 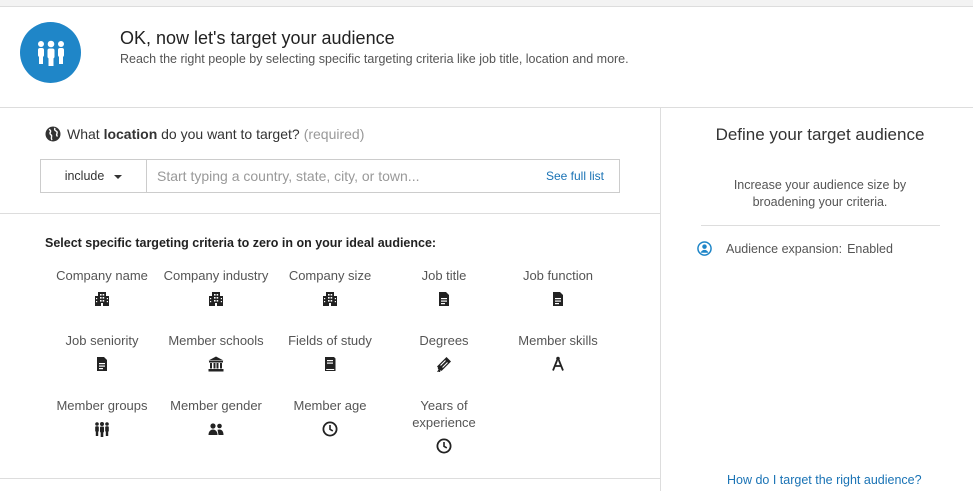 What do you see at coordinates (85, 134) in the screenshot?
I see `location-question-prefix: What` at bounding box center [85, 134].